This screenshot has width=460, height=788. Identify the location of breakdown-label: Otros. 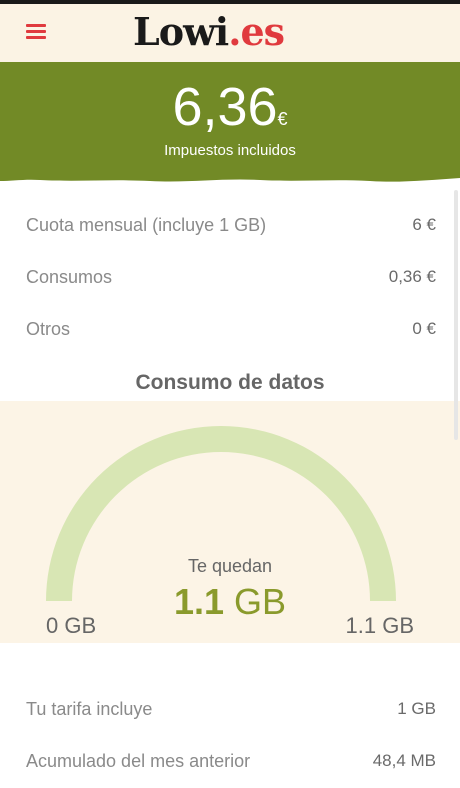
(48, 329).